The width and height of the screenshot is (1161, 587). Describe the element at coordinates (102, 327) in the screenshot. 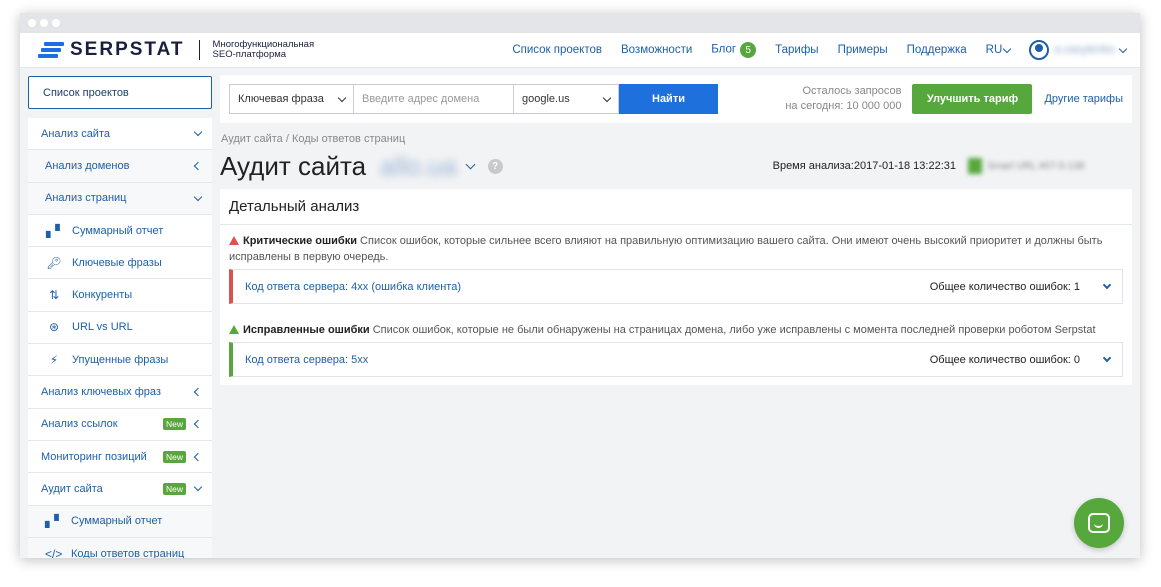

I see `sidebar-item-label: URL vs URL` at that location.